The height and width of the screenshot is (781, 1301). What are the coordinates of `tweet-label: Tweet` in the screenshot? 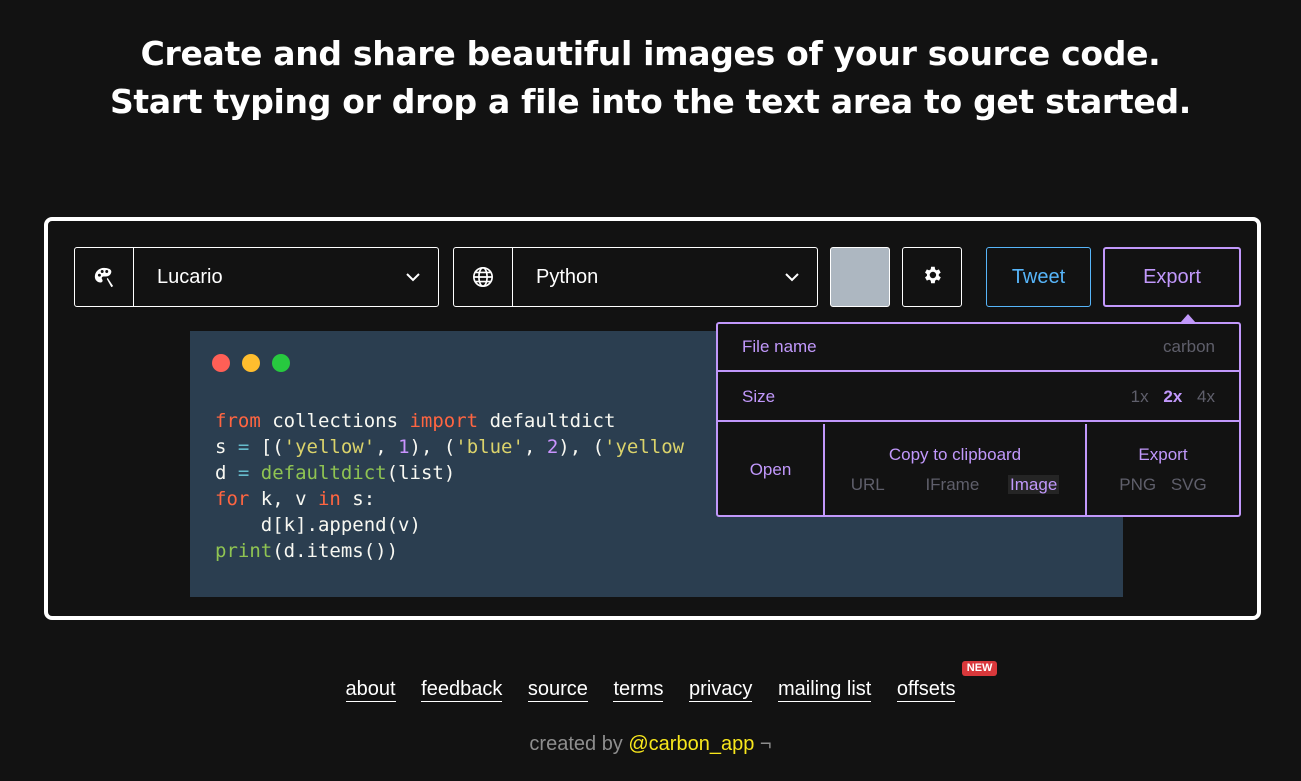 It's located at (1038, 276).